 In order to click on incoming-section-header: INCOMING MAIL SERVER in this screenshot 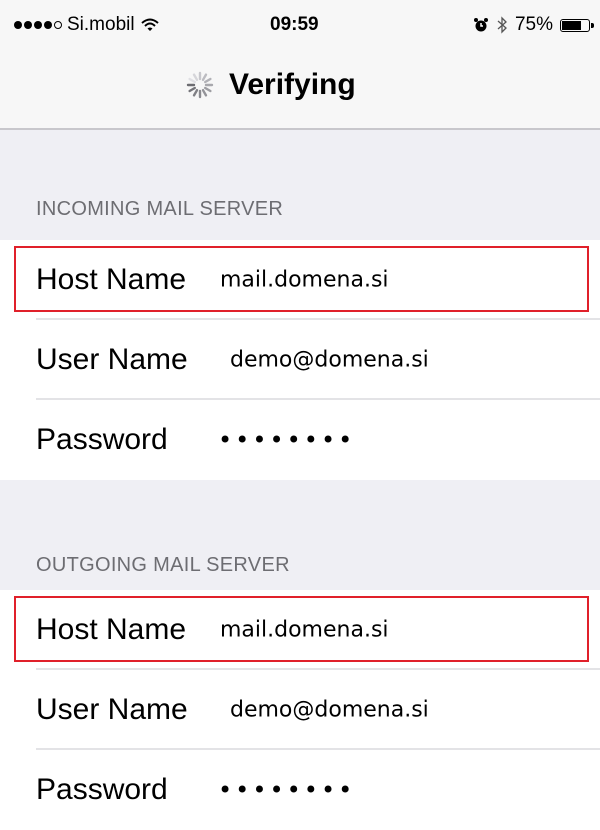, I will do `click(160, 209)`.